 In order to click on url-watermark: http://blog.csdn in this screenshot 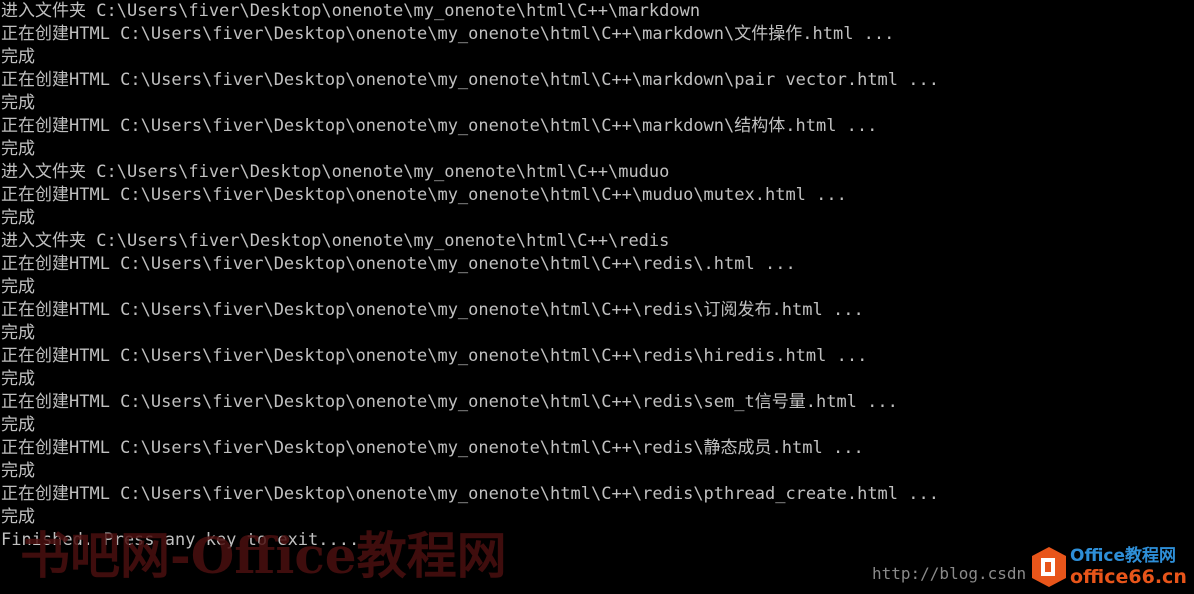, I will do `click(949, 573)`.